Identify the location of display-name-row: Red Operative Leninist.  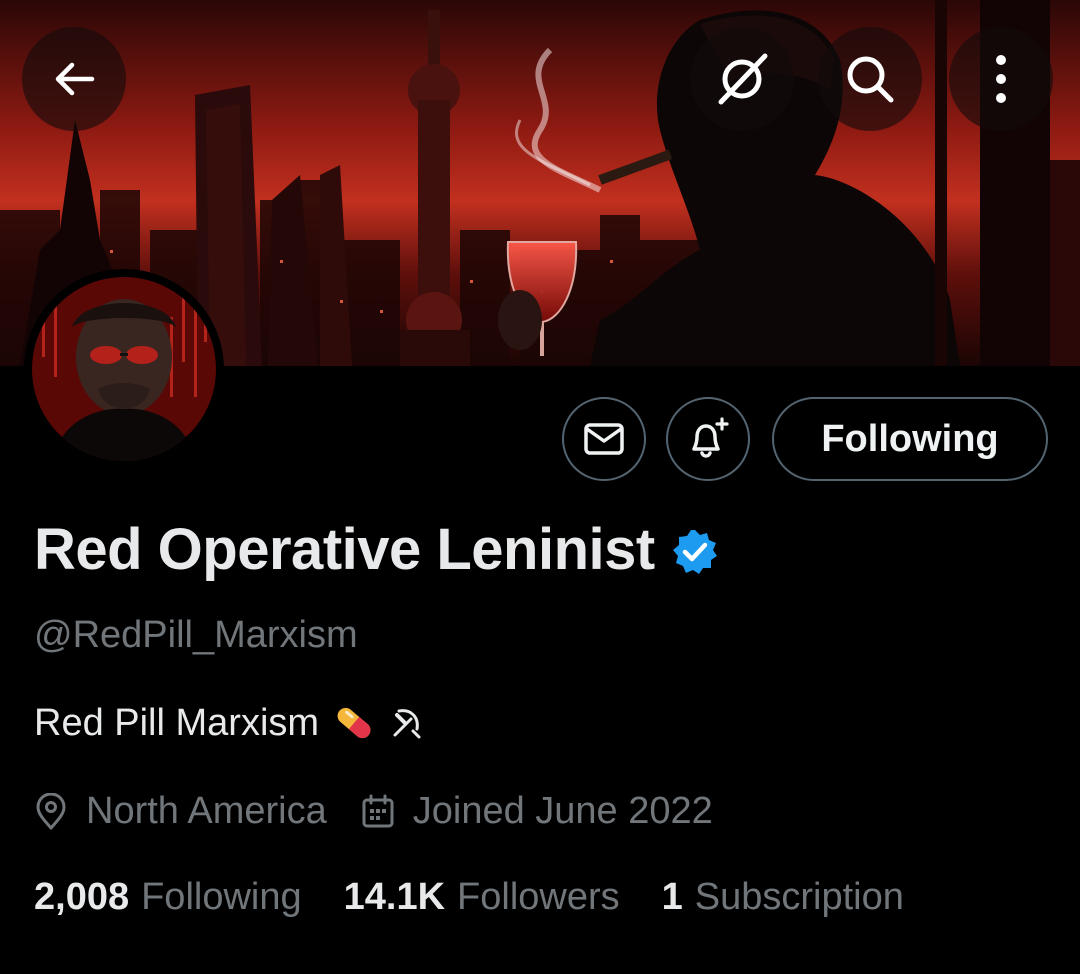
(376, 549).